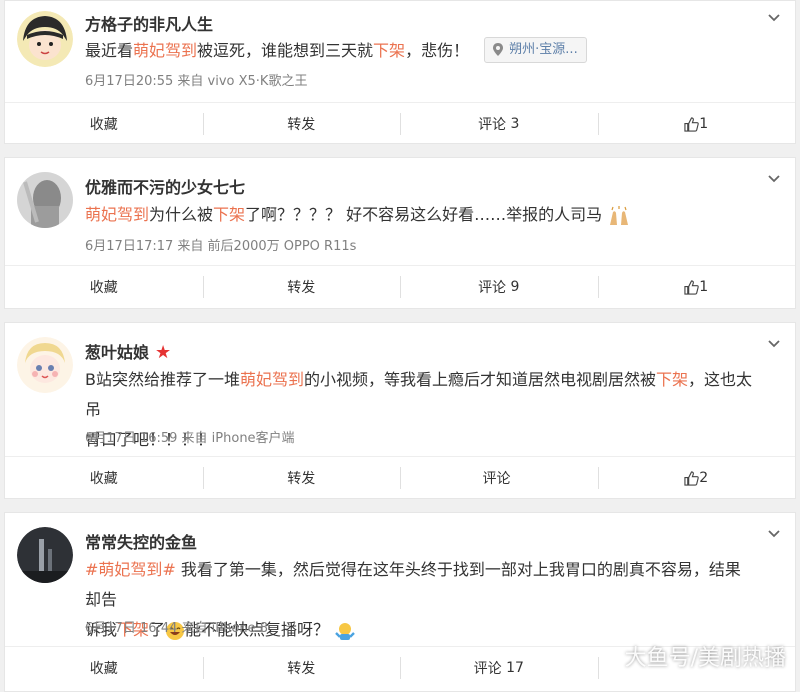 The width and height of the screenshot is (800, 692). Describe the element at coordinates (190, 438) in the screenshot. I see `post-meta: 6月17日 16:59 来自 iPhone客户端` at that location.